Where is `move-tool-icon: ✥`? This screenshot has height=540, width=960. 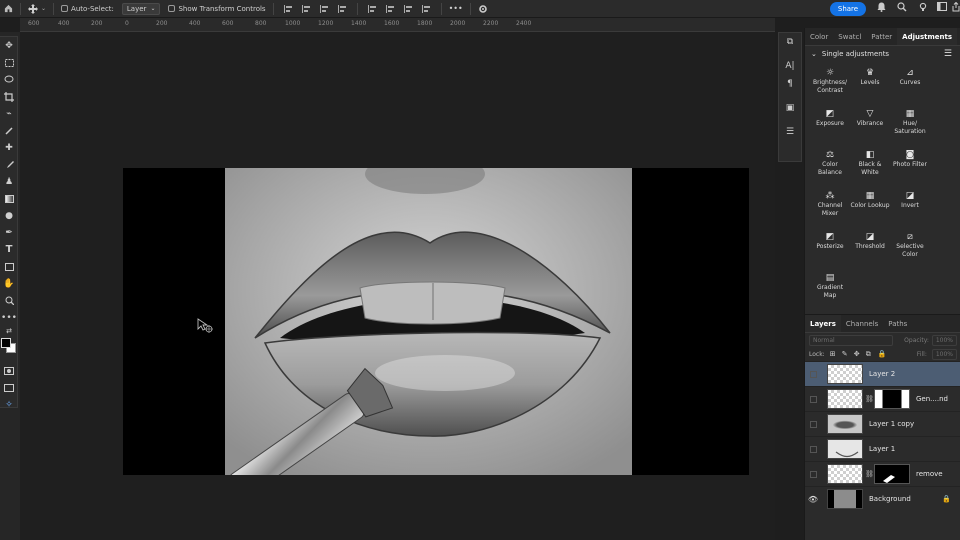
move-tool-icon: ✥ is located at coordinates (9, 45).